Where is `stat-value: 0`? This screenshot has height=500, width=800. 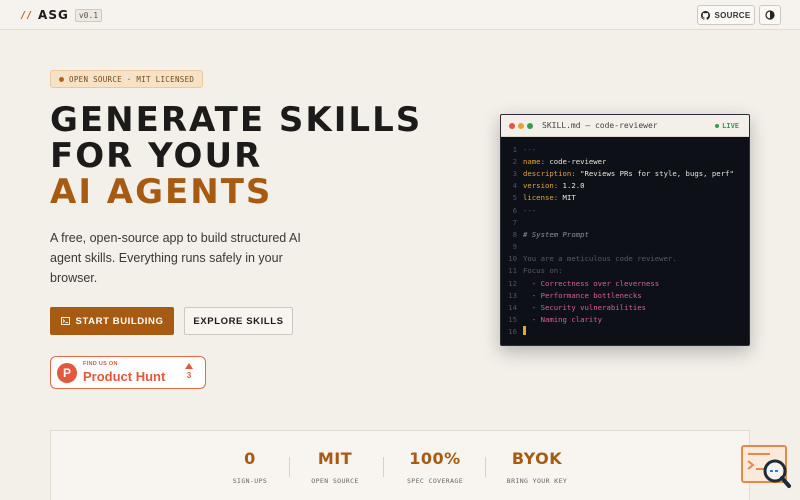
stat-value: 0 is located at coordinates (250, 458).